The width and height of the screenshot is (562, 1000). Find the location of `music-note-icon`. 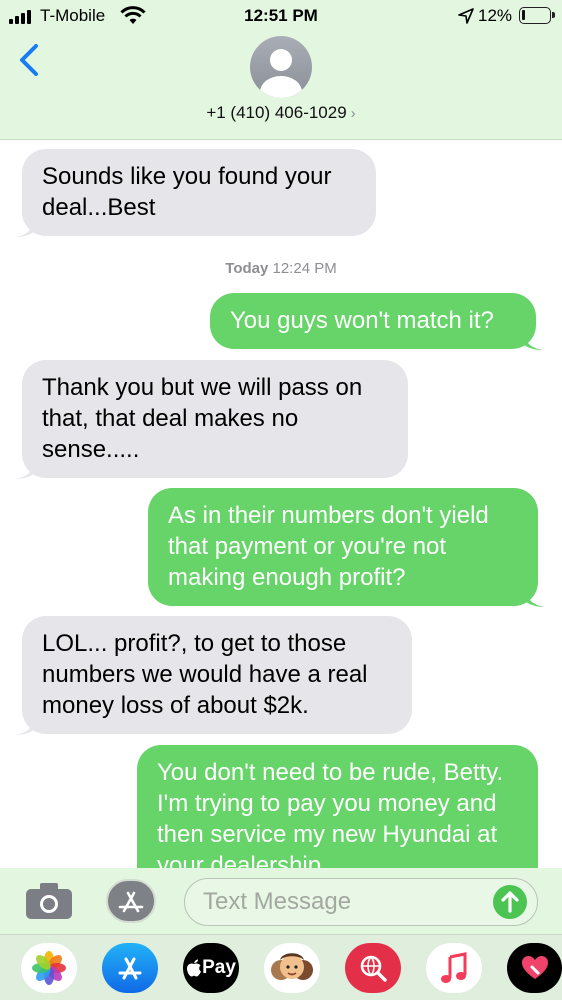

music-note-icon is located at coordinates (454, 967).